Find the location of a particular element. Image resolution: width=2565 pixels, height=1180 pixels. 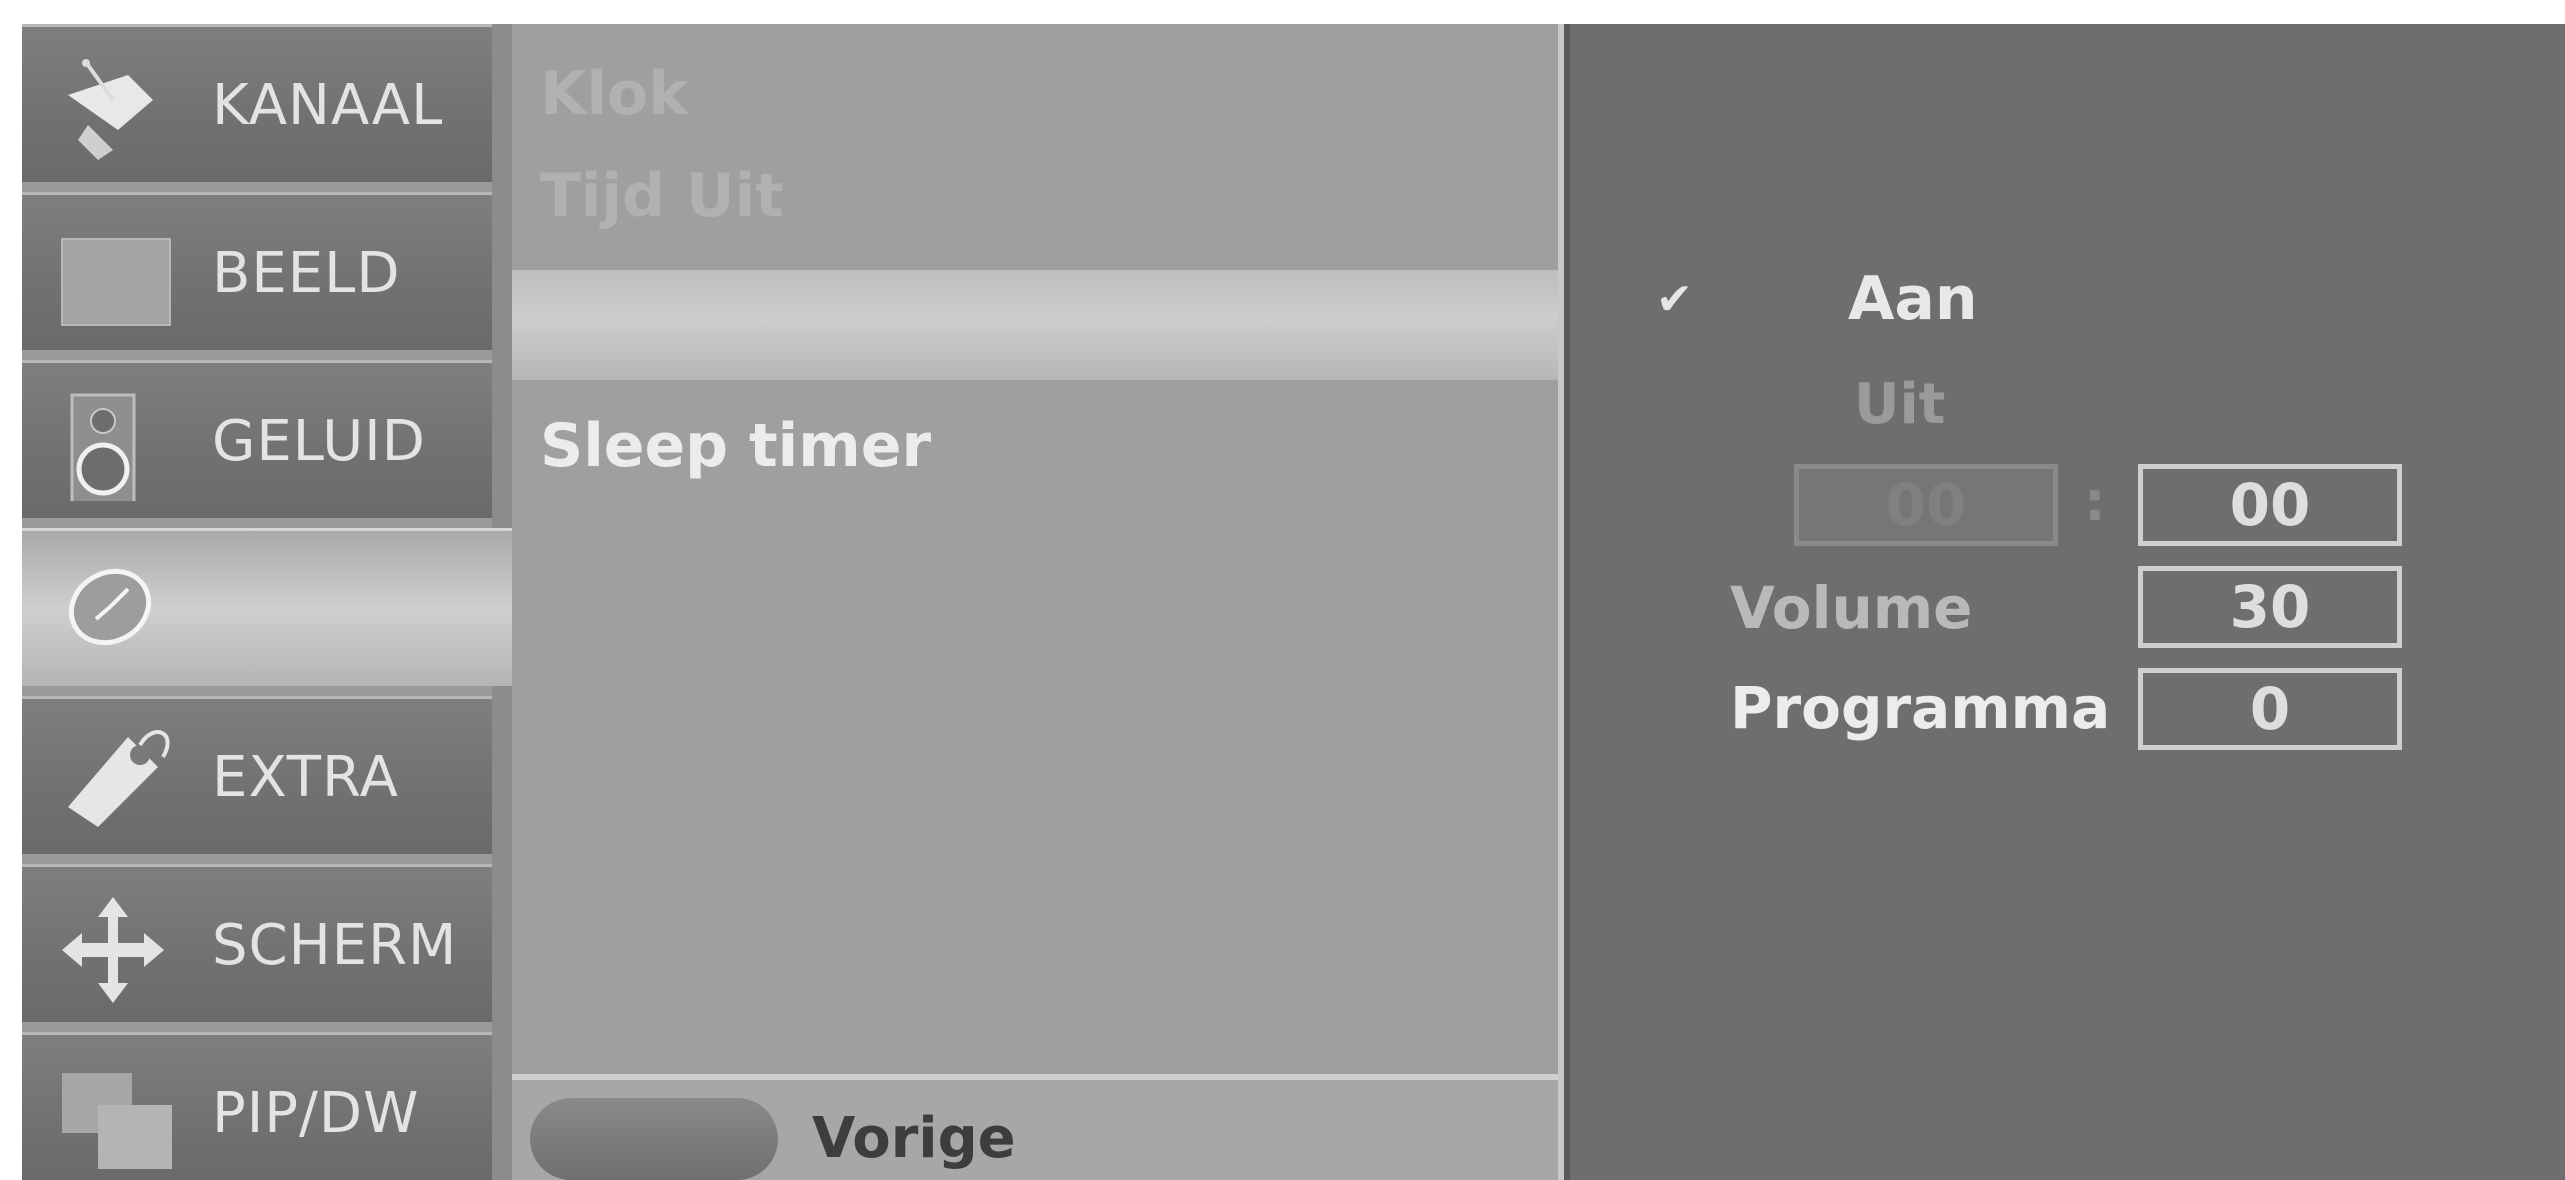

sidebar-item-label: BEELD is located at coordinates (306, 273).